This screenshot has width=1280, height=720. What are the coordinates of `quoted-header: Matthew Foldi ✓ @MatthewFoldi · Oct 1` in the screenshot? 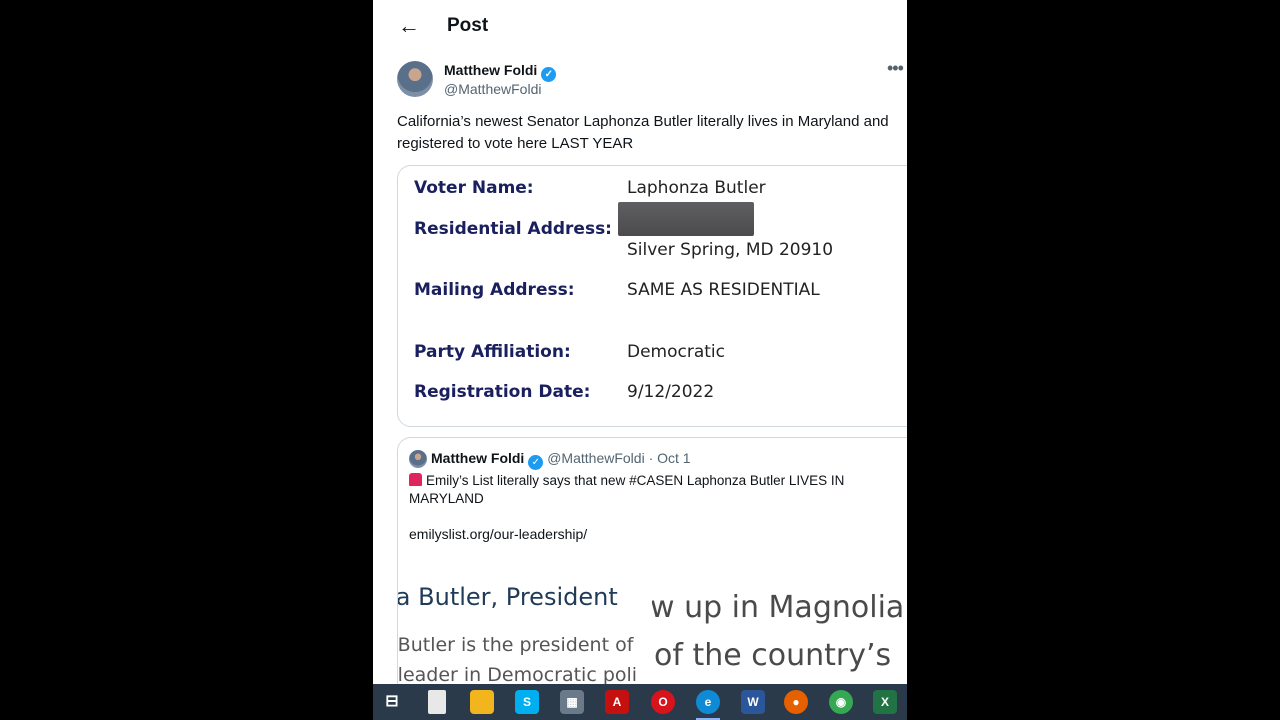 It's located at (561, 460).